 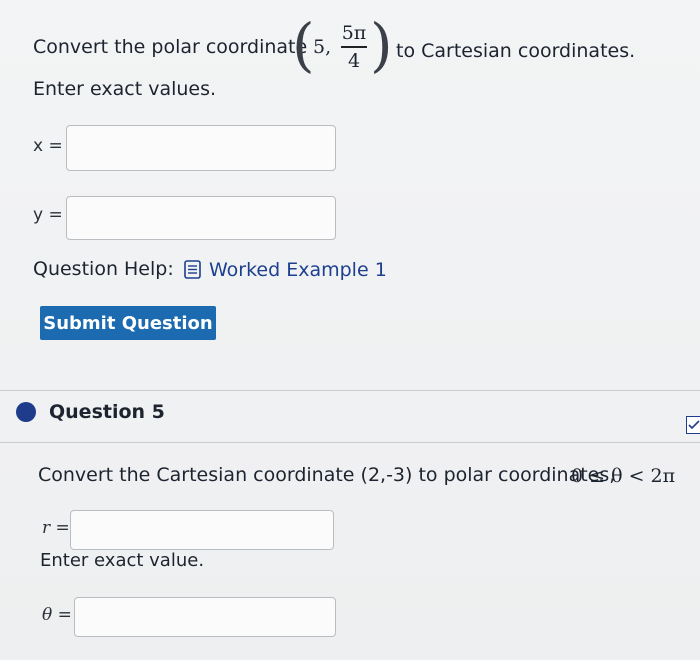 What do you see at coordinates (623, 476) in the screenshot?
I see `q5-constraint: 0 ≤ θ < 2π` at bounding box center [623, 476].